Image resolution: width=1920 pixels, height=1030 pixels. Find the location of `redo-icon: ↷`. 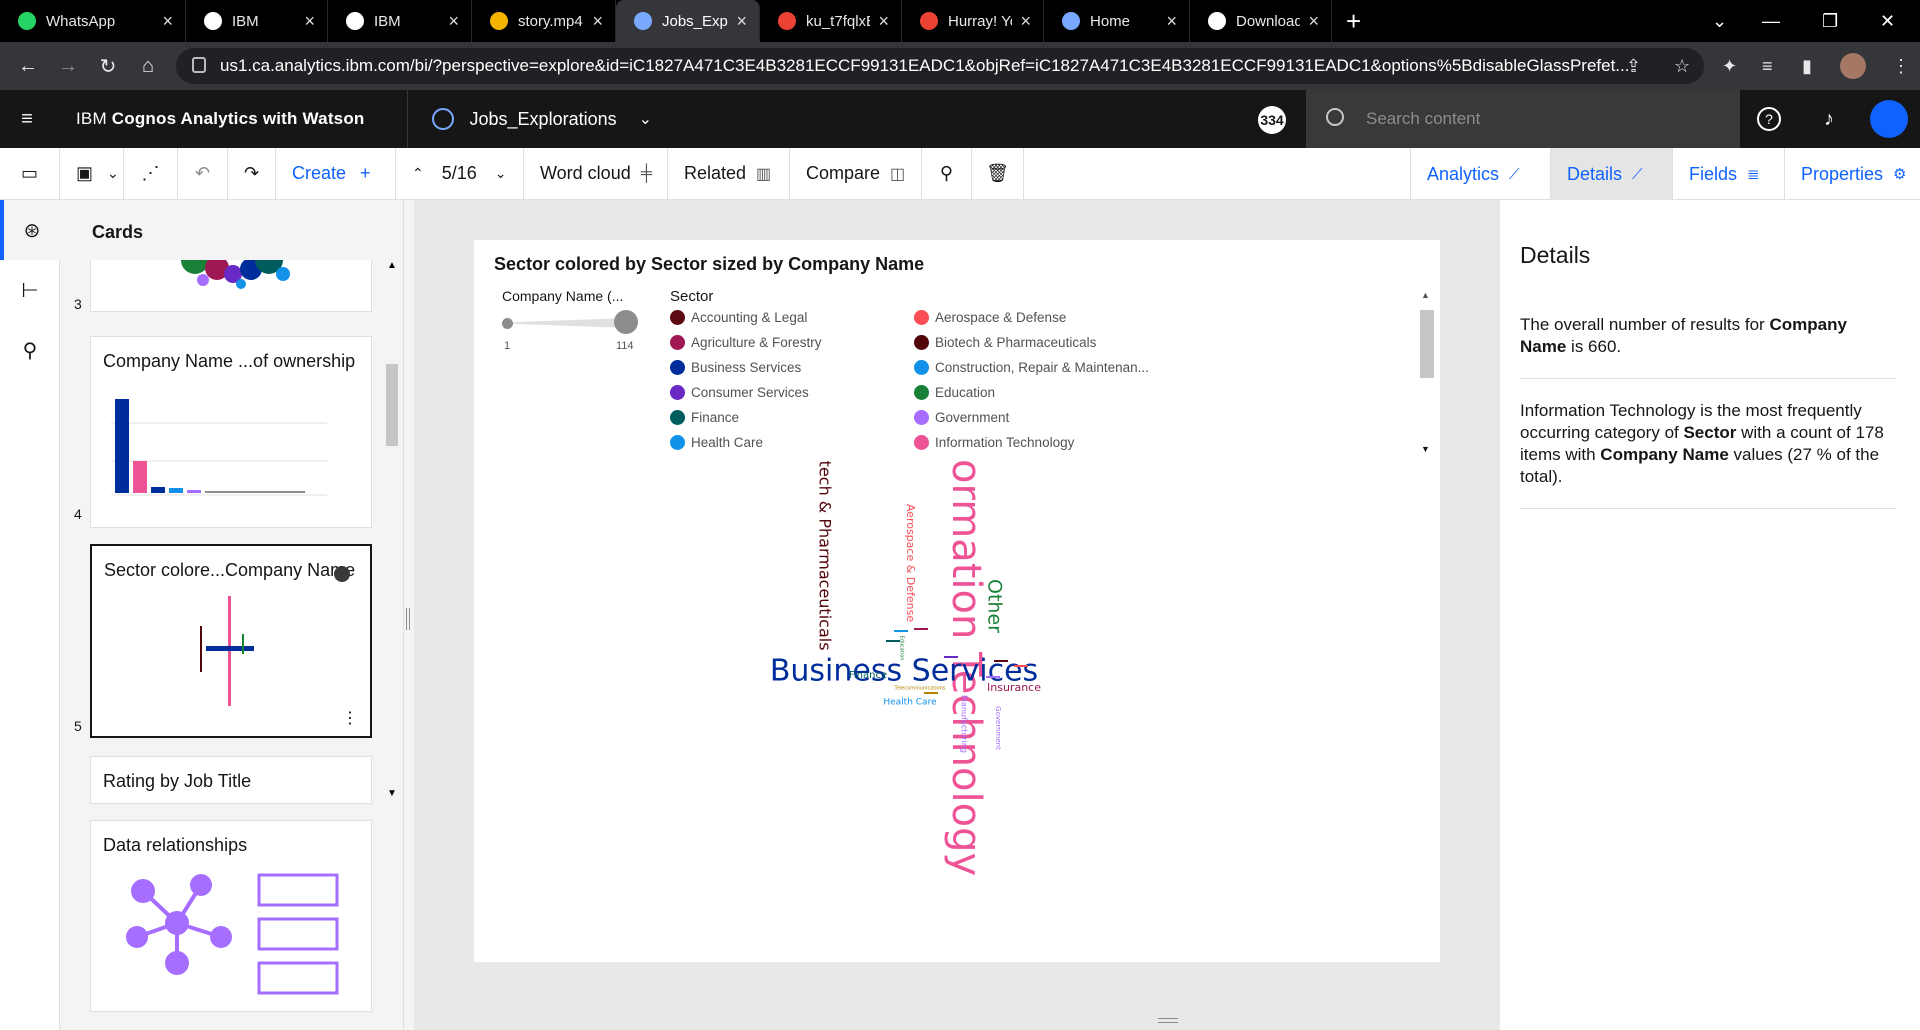

redo-icon: ↷ is located at coordinates (252, 173).